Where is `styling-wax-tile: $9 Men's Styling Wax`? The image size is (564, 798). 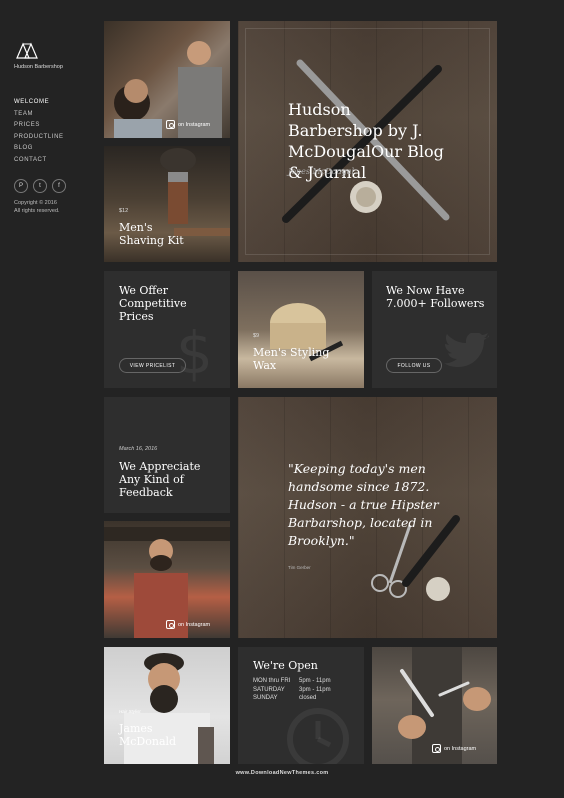
styling-wax-tile: $9 Men's Styling Wax is located at coordinates (301, 329).